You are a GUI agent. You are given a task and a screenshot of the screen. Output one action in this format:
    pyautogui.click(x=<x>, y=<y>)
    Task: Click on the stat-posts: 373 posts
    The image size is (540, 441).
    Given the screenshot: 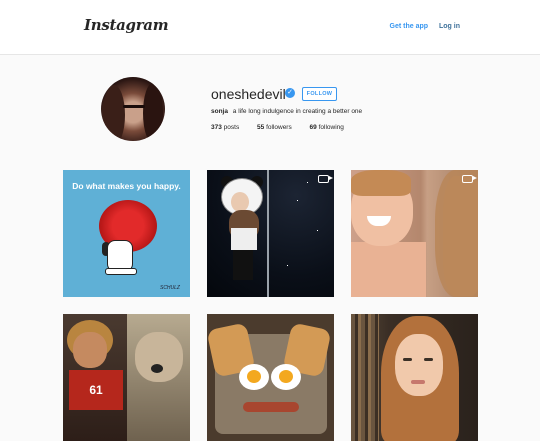 What is the action you would take?
    pyautogui.click(x=225, y=127)
    